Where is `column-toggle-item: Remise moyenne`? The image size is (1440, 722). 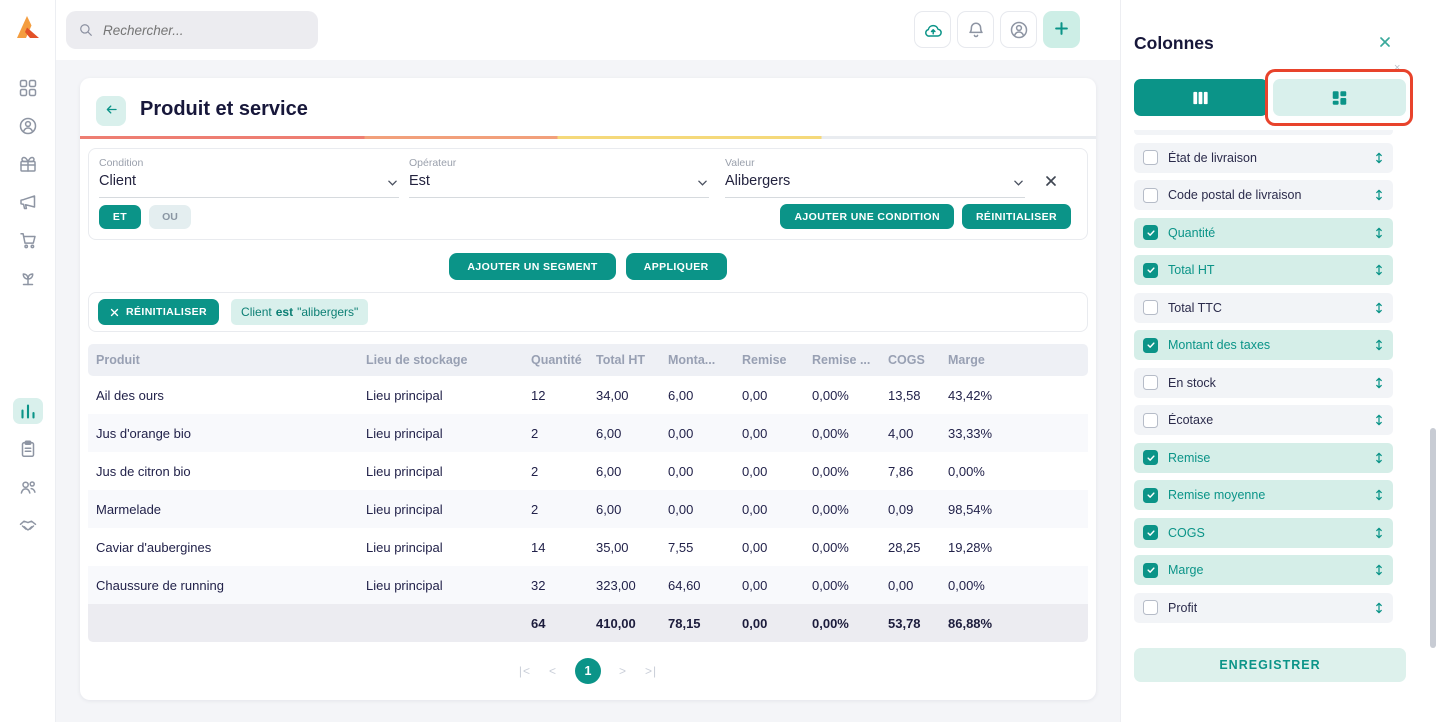 column-toggle-item: Remise moyenne is located at coordinates (1263, 495).